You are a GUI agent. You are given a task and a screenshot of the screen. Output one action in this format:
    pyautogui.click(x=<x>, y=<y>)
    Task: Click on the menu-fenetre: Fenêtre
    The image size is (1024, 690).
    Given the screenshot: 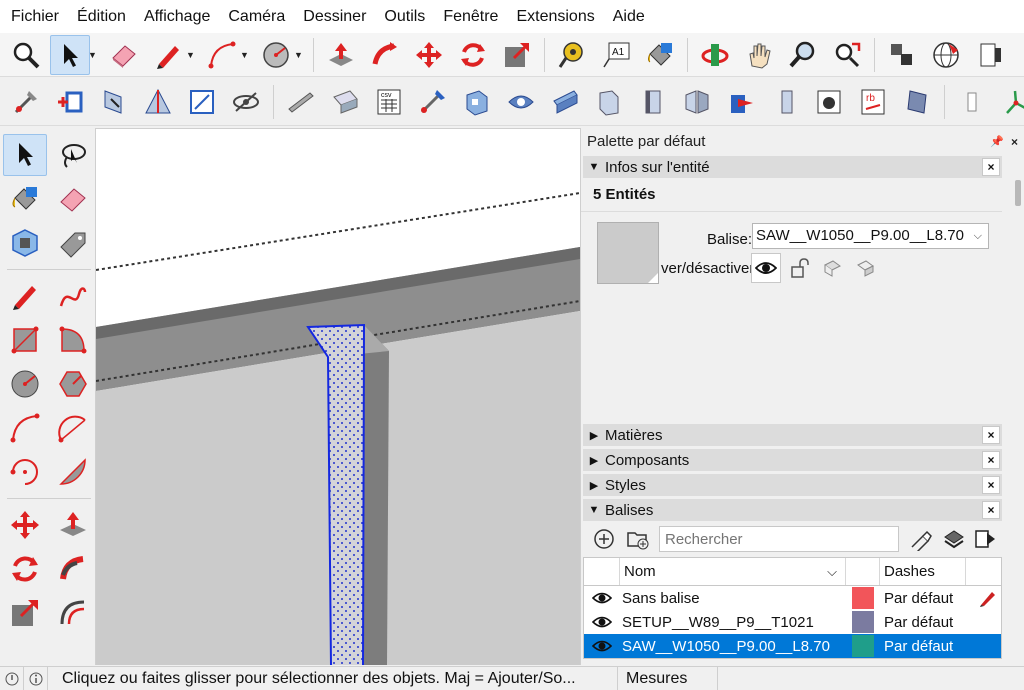 What is the action you would take?
    pyautogui.click(x=470, y=16)
    